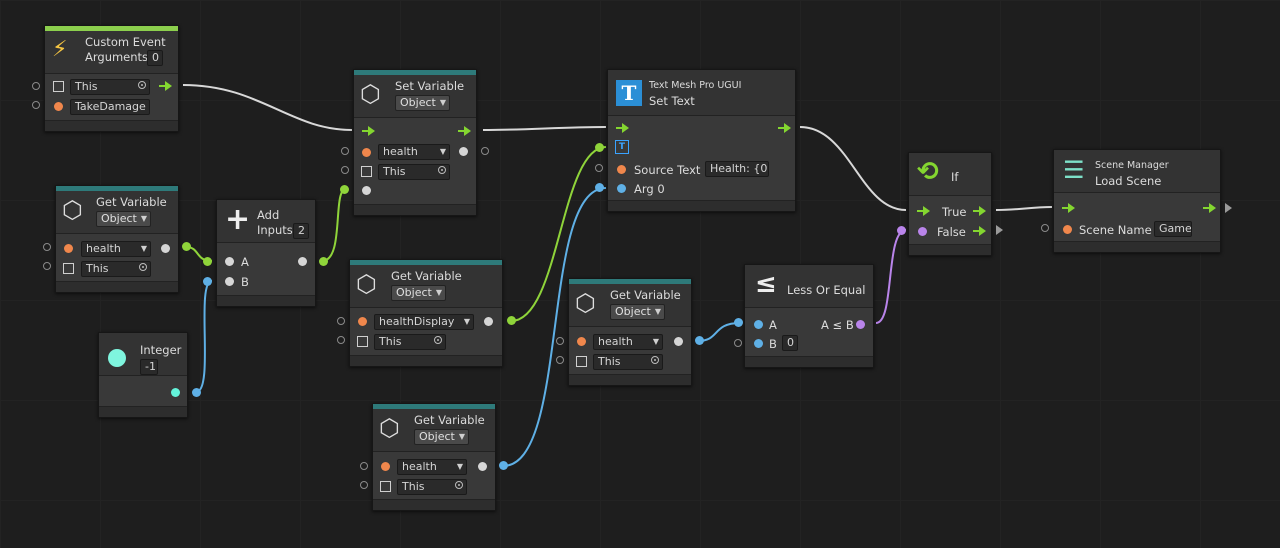 The image size is (1280, 548). Describe the element at coordinates (155, 58) in the screenshot. I see `arguments-count-field: 0` at that location.